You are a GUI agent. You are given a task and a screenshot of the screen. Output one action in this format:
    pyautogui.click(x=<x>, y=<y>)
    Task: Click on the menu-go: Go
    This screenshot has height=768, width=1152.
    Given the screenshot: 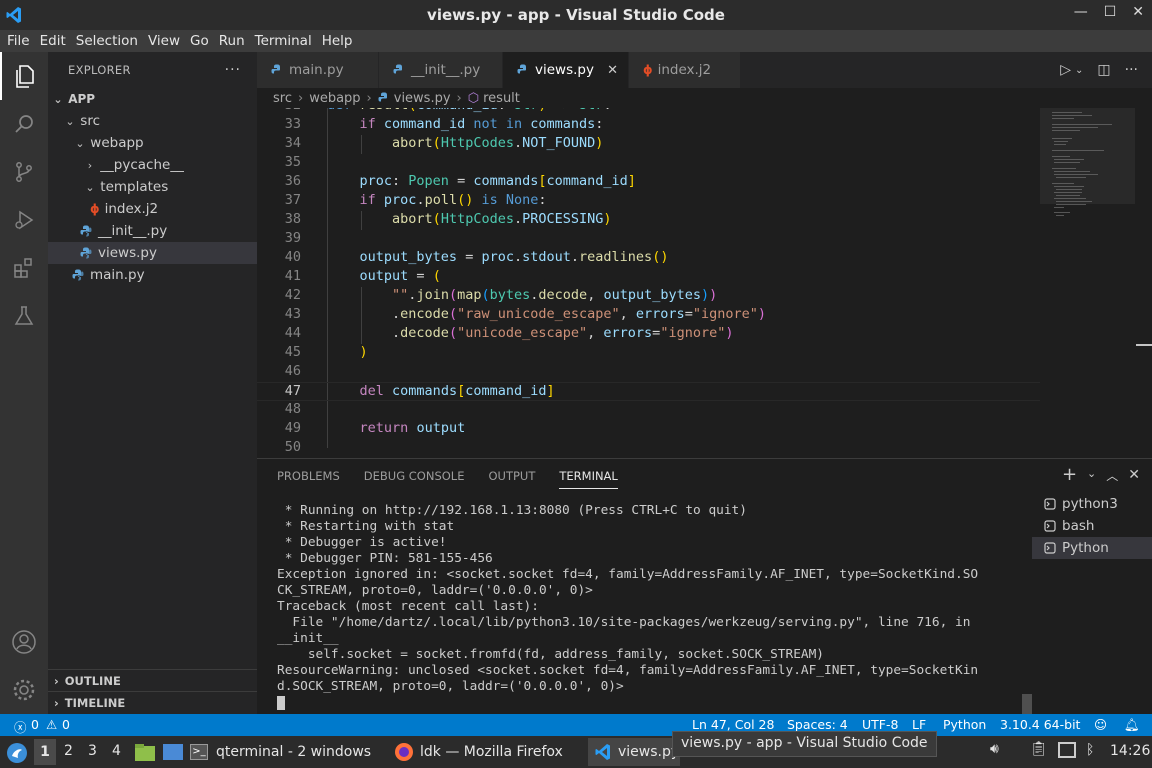 What is the action you would take?
    pyautogui.click(x=199, y=41)
    